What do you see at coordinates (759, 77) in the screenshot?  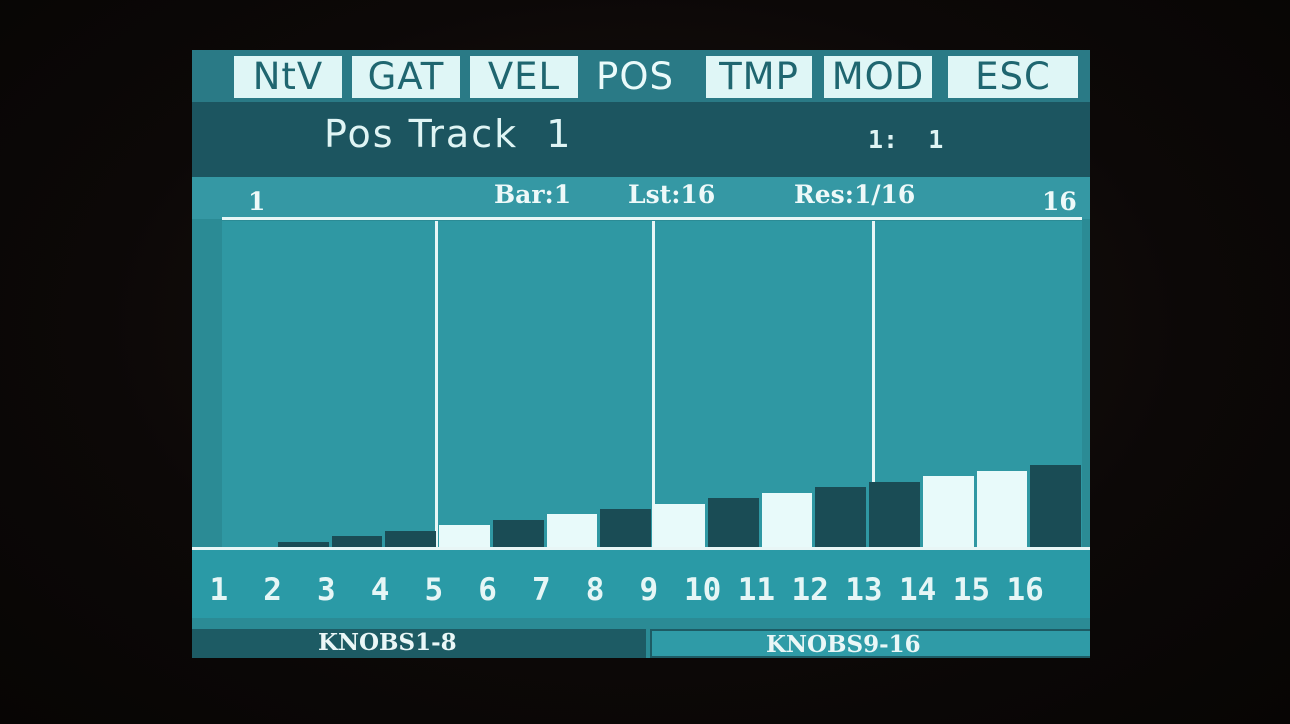 I see `tab-tmp: TMP` at bounding box center [759, 77].